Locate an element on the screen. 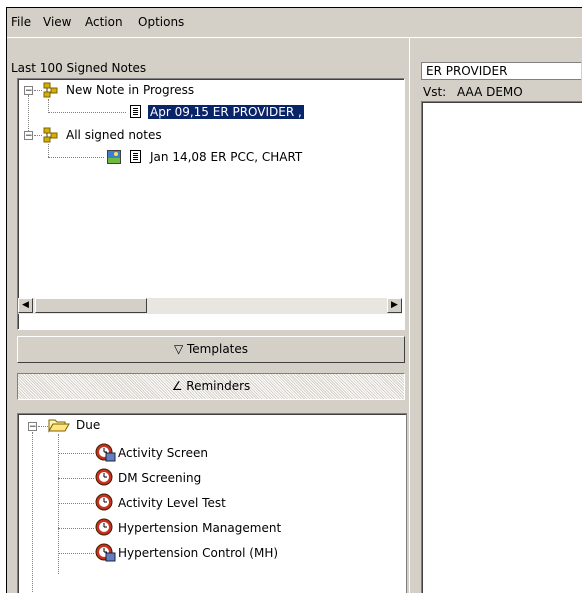  scroll-right-icon: ▶ is located at coordinates (394, 305).